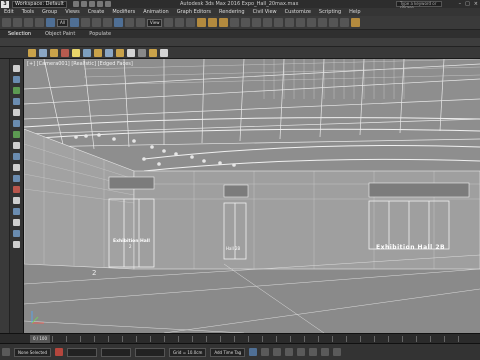  What do you see at coordinates (6, 22) in the screenshot?
I see `undo-tool-icon` at bounding box center [6, 22].